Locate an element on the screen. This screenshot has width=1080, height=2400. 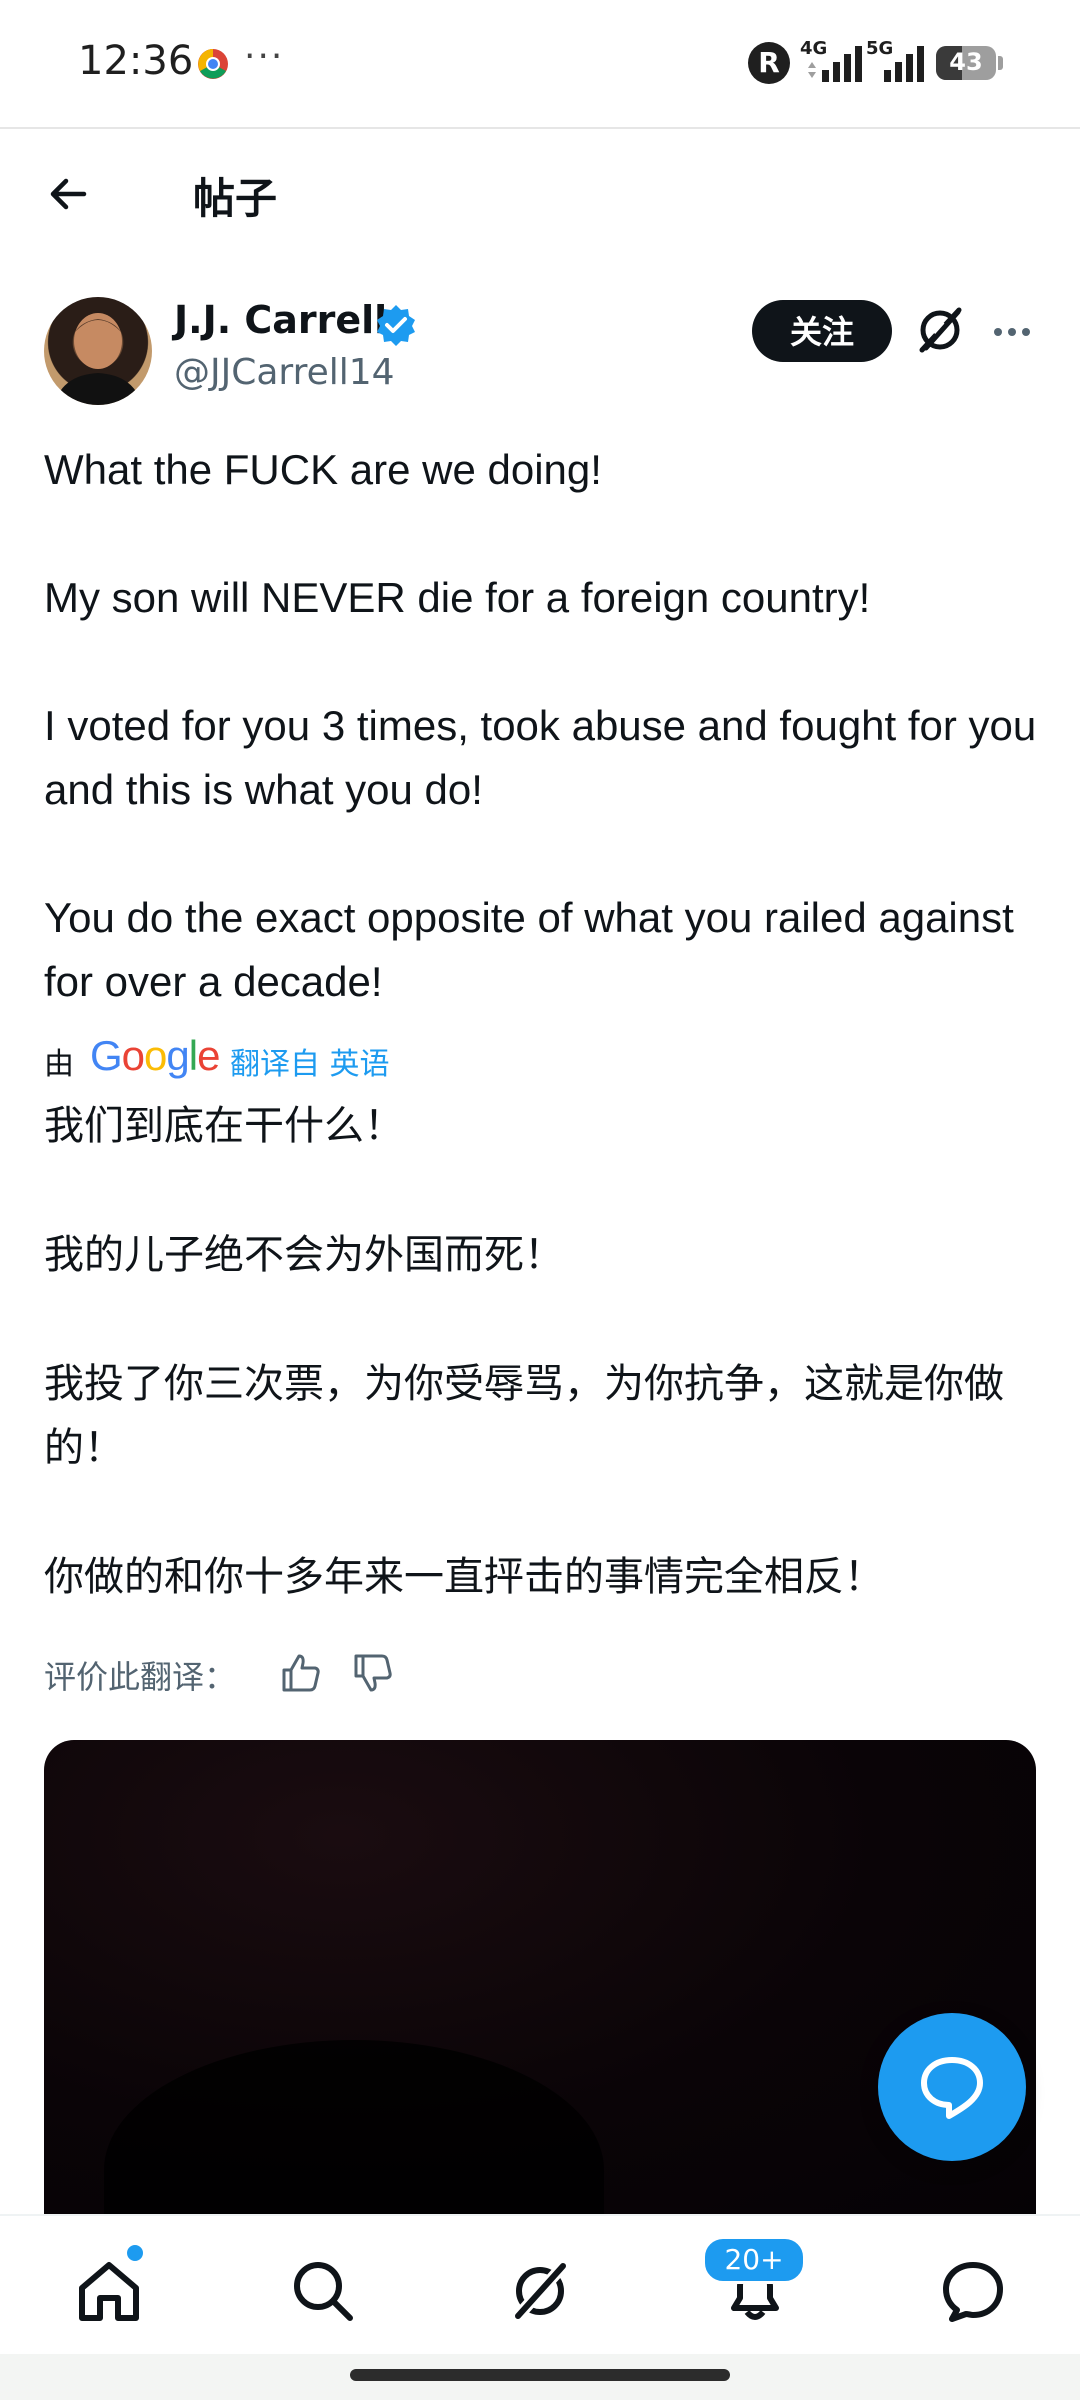
signal-5g-icon: 5G is located at coordinates (901, 61).